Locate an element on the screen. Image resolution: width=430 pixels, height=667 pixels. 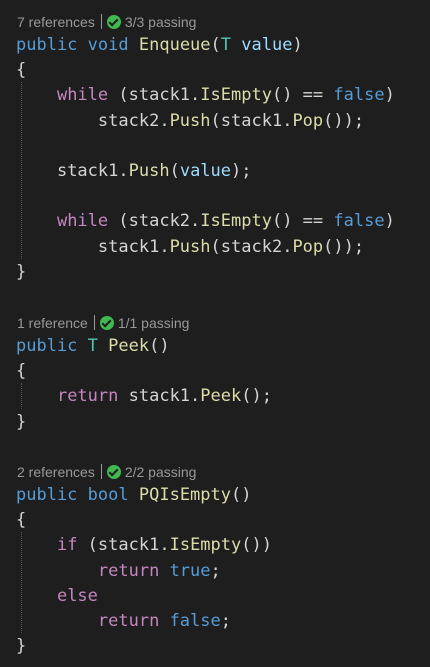
code-line: if (stack1.IsEmpty()) is located at coordinates (144, 545).